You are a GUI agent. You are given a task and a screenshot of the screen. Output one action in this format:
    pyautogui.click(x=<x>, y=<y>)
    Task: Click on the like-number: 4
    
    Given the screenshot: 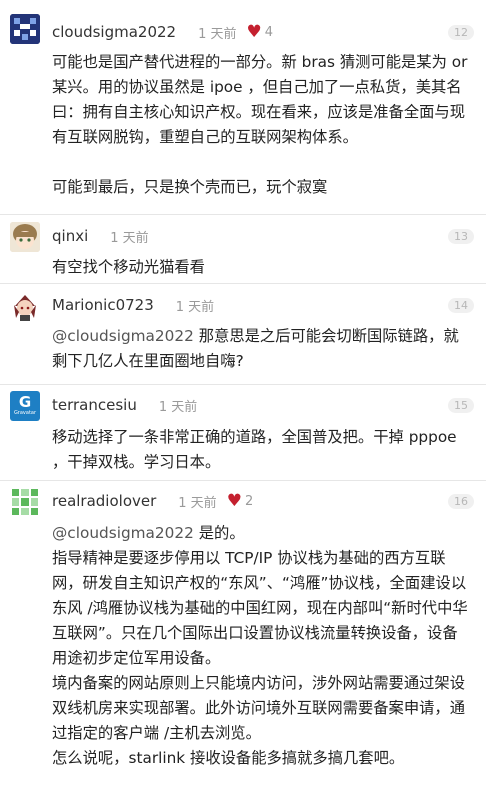 What is the action you would take?
    pyautogui.click(x=269, y=32)
    